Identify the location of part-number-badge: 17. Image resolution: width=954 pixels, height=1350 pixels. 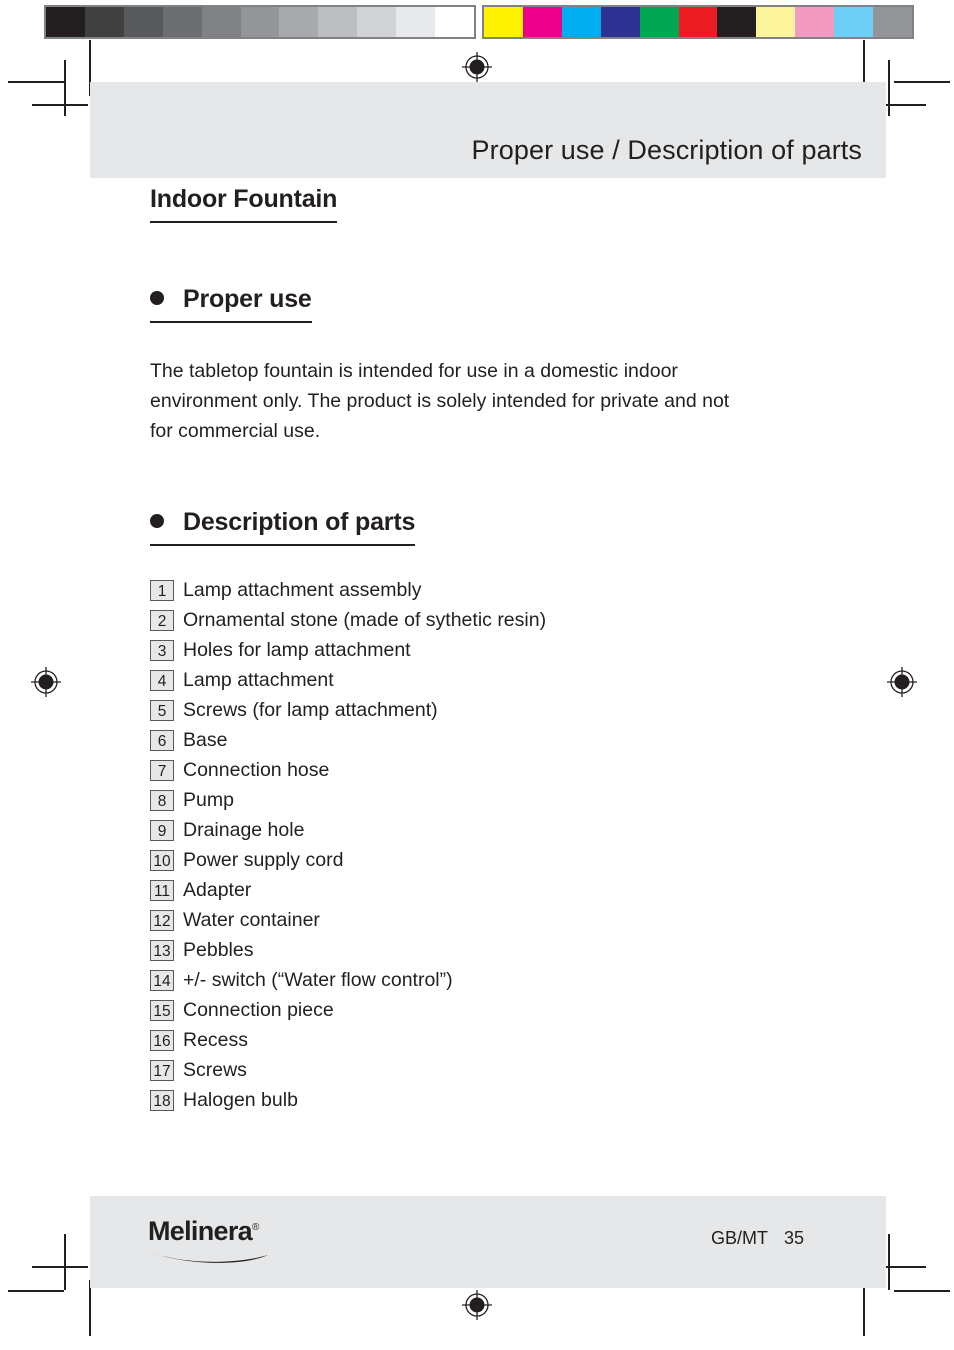
(162, 1070).